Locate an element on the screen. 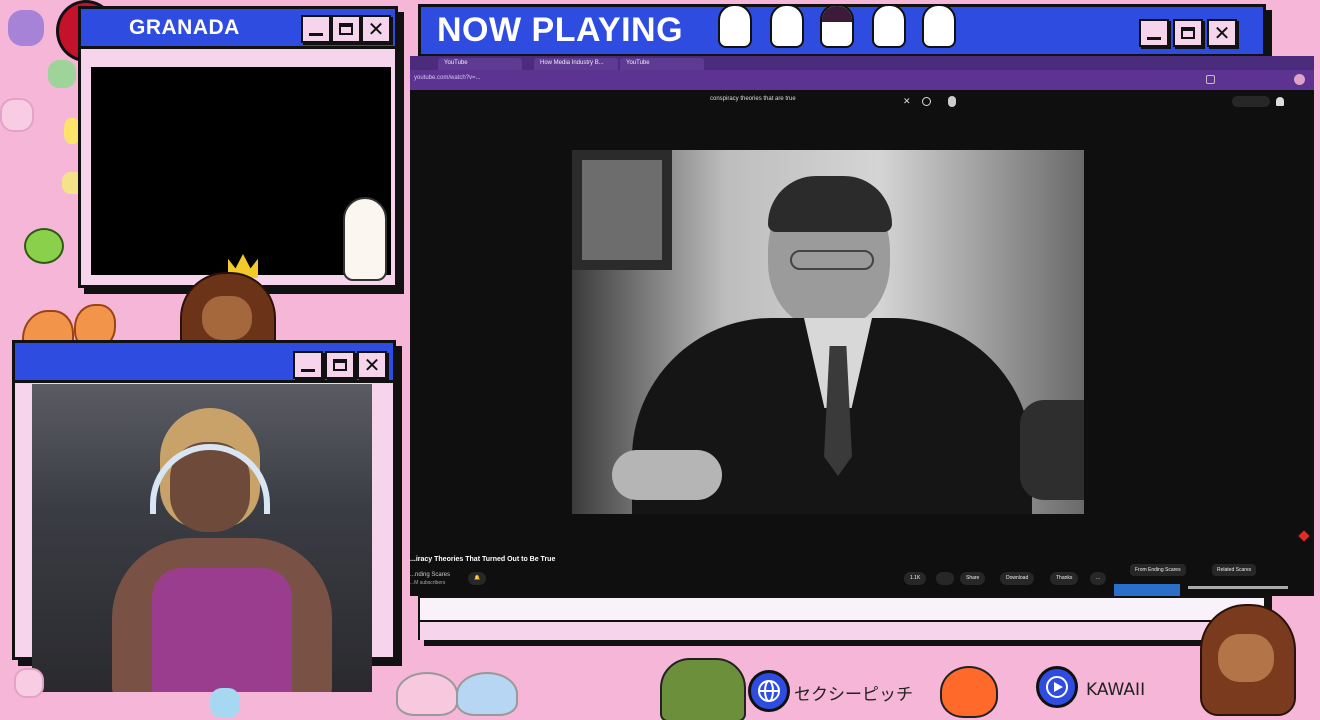 The height and width of the screenshot is (720, 1320). cat-mascot-sticker is located at coordinates (365, 239).